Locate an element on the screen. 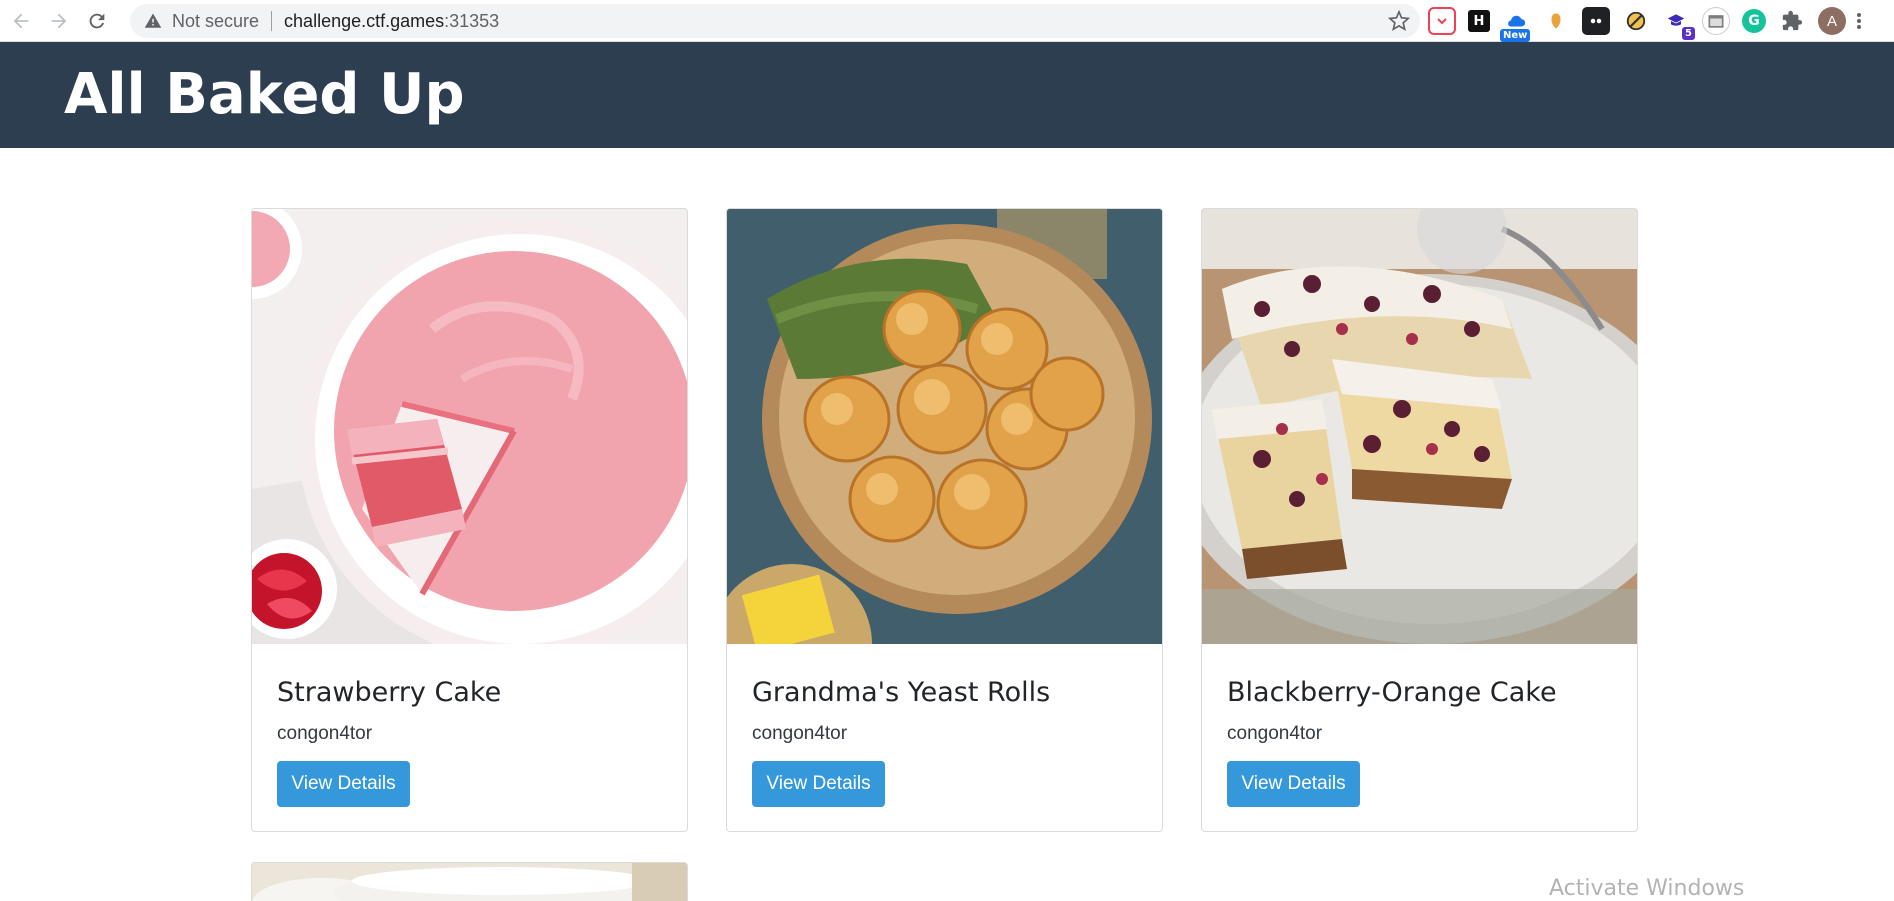 The height and width of the screenshot is (901, 1894). puzzle-icon is located at coordinates (1792, 21).